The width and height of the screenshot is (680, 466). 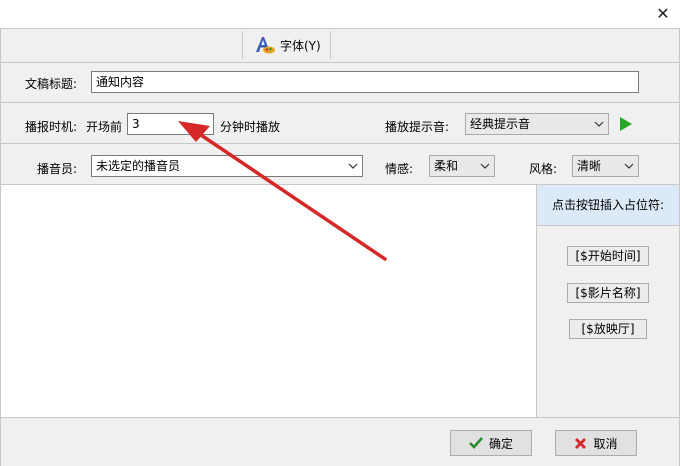 I want to click on placeholder-pane: 点击按钮插入占位符: [$开始时间] [$影片名称] [$放映厅], so click(x=608, y=301).